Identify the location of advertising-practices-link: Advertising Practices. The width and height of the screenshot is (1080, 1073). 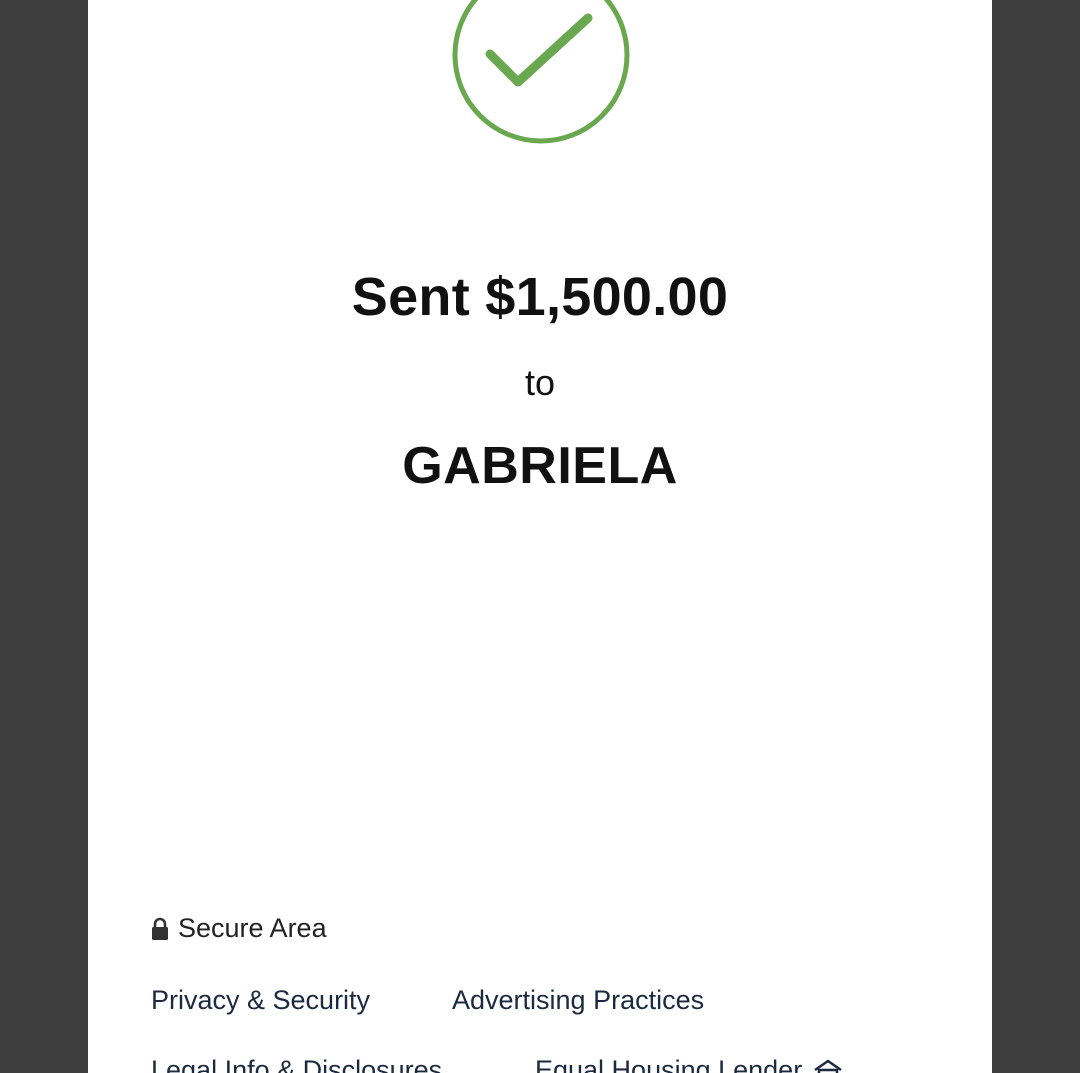
(578, 1000).